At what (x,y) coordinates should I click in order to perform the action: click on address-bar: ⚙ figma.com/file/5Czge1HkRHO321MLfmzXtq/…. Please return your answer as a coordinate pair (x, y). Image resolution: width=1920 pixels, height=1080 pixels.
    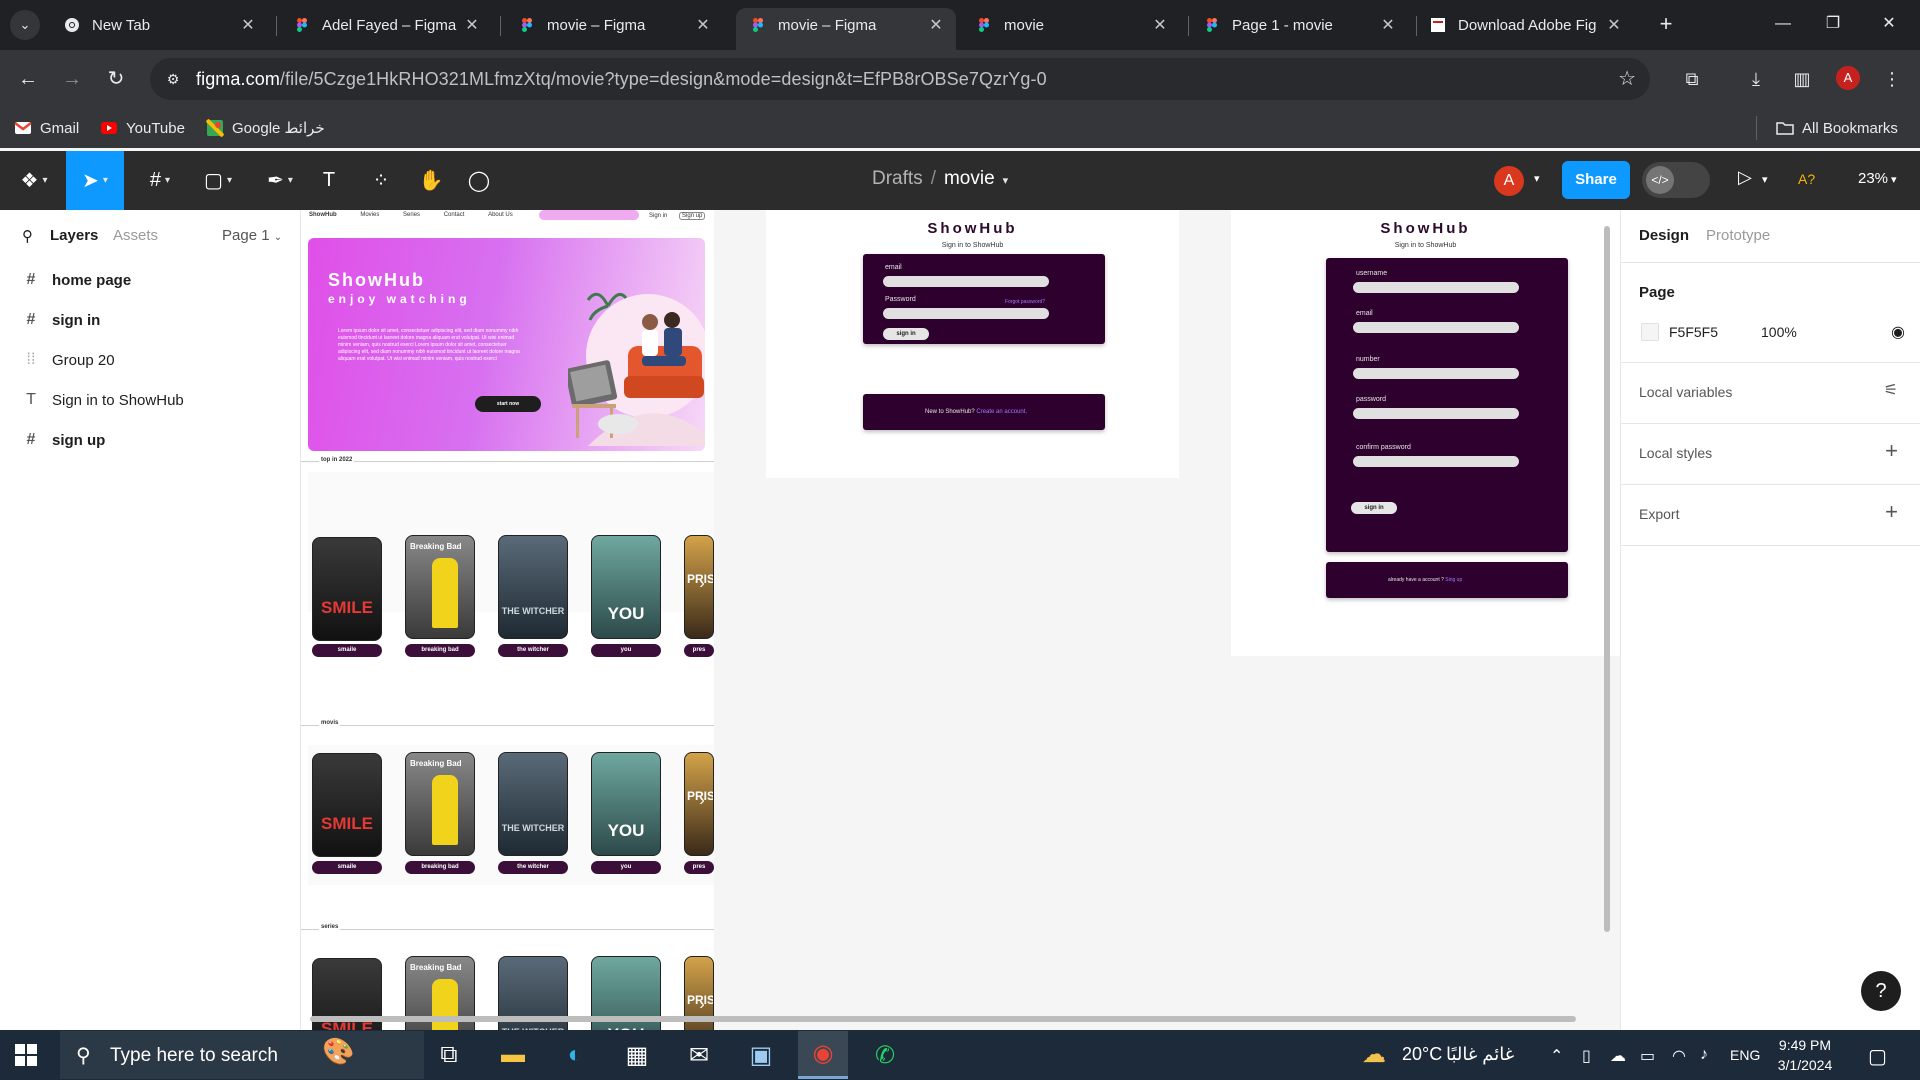
    Looking at the image, I should click on (900, 79).